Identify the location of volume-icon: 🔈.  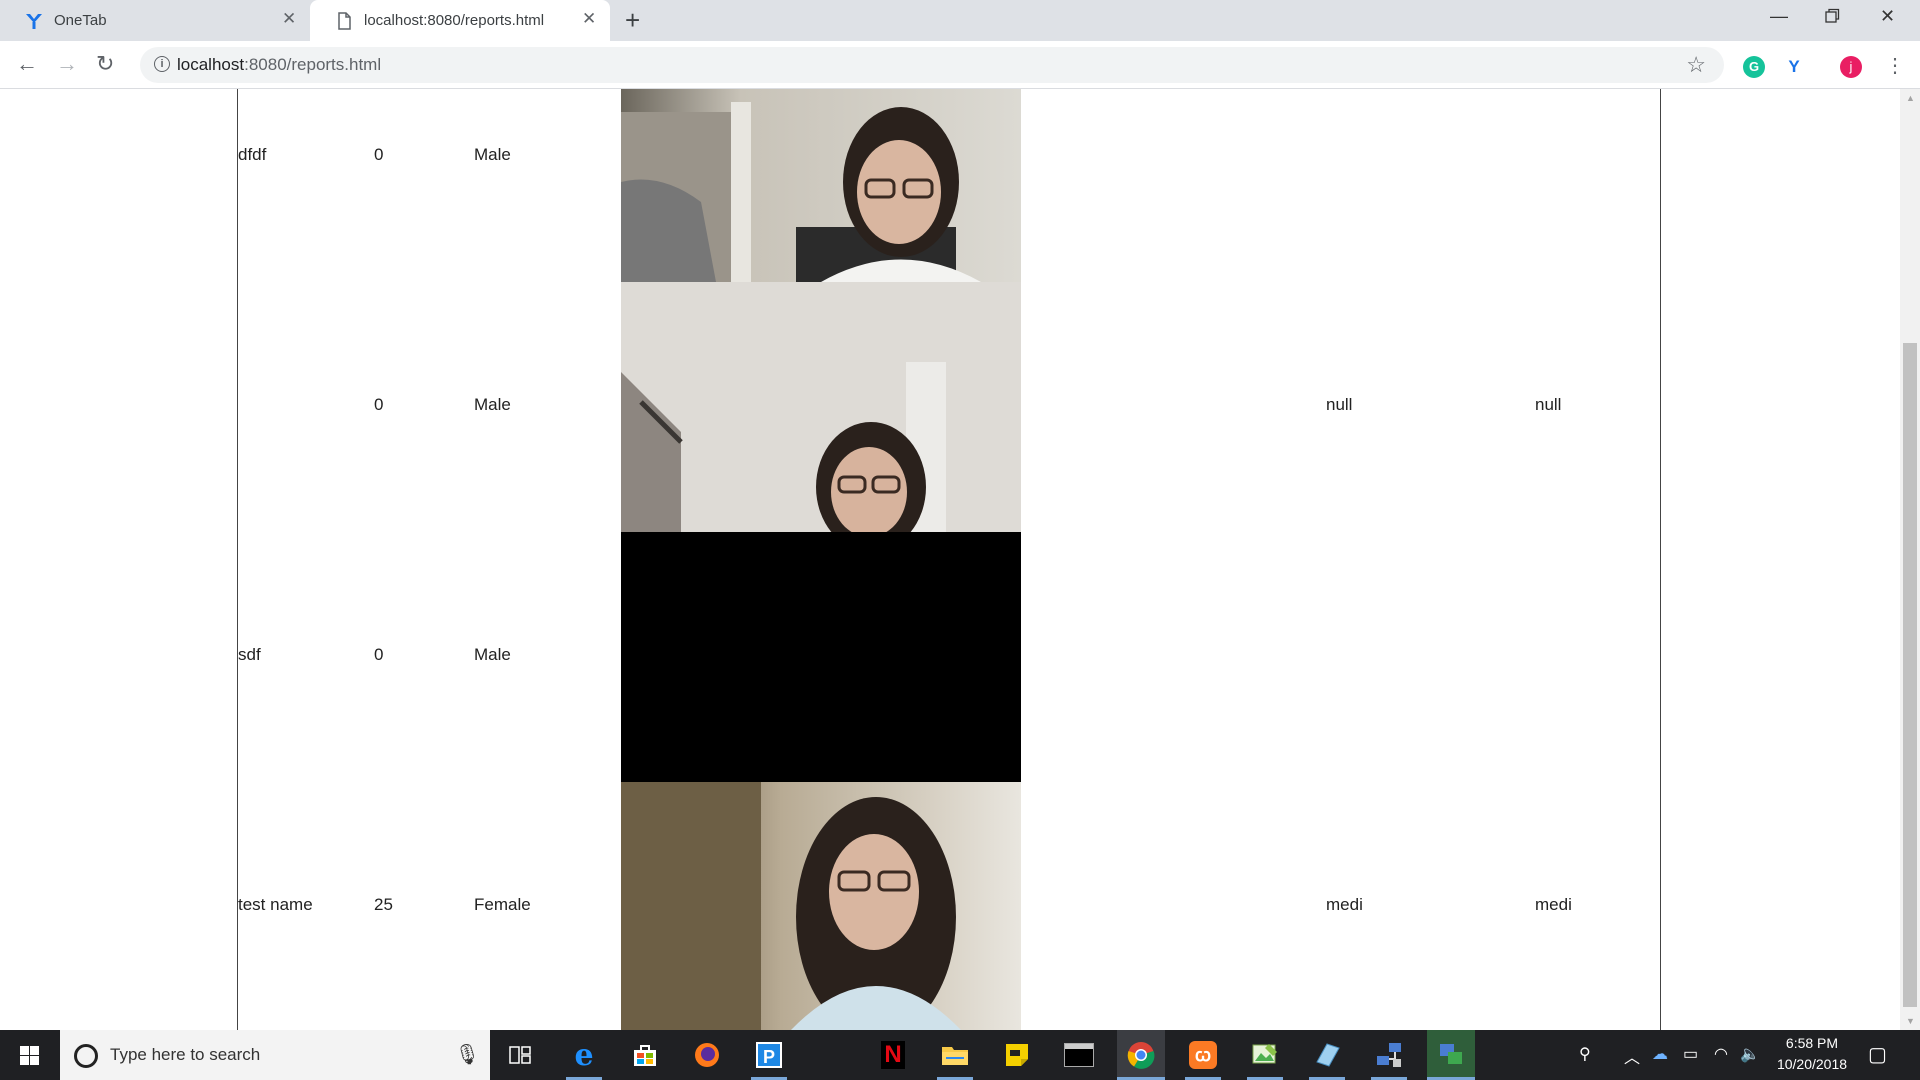
(1750, 1054).